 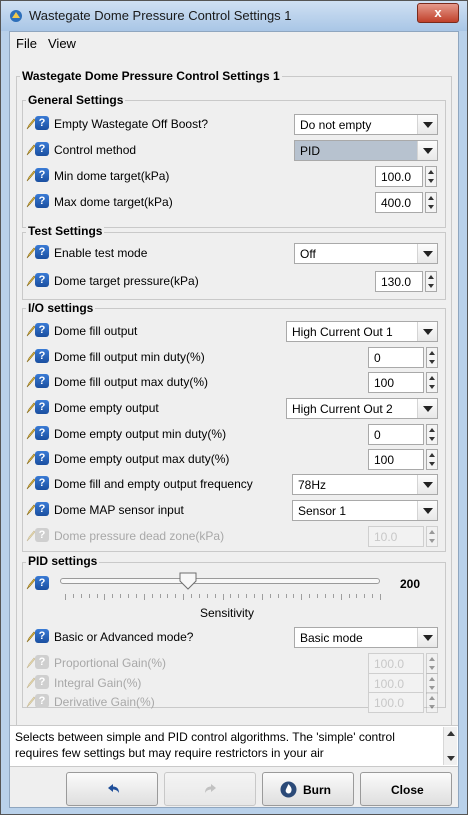 What do you see at coordinates (389, 684) in the screenshot?
I see `spinner-value: 100.0` at bounding box center [389, 684].